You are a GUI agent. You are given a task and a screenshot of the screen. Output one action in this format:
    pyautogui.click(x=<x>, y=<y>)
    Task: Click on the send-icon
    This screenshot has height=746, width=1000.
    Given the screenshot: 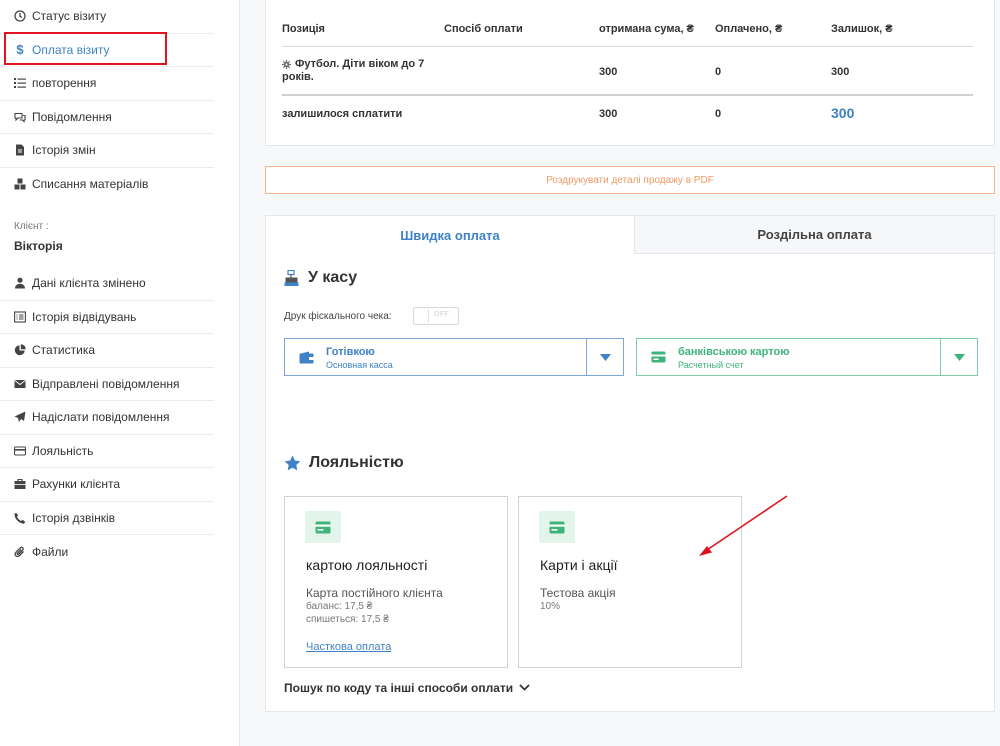 What is the action you would take?
    pyautogui.click(x=20, y=417)
    